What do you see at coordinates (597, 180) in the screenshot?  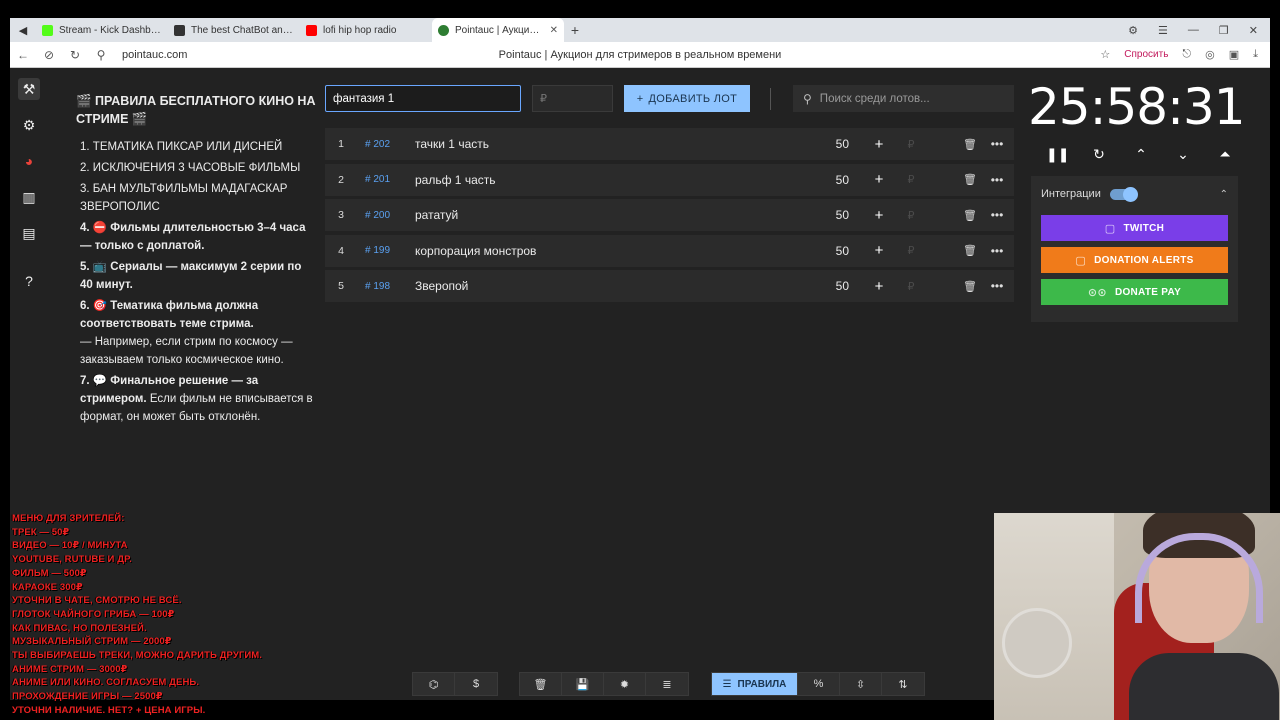 I see `lot-name: ральф 1 часть` at bounding box center [597, 180].